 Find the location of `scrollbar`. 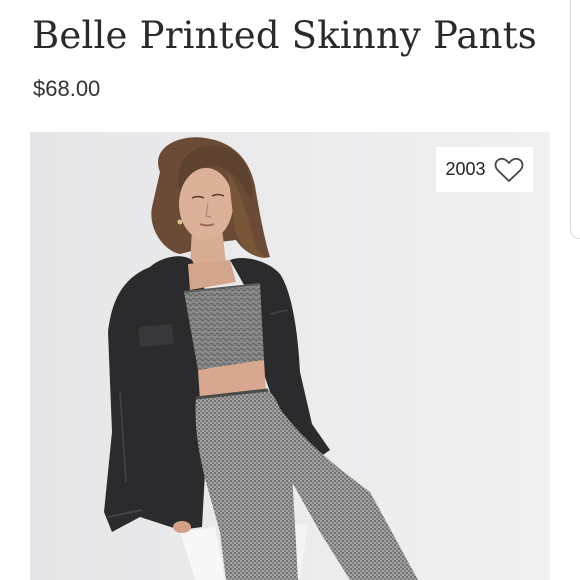

scrollbar is located at coordinates (575, 119).